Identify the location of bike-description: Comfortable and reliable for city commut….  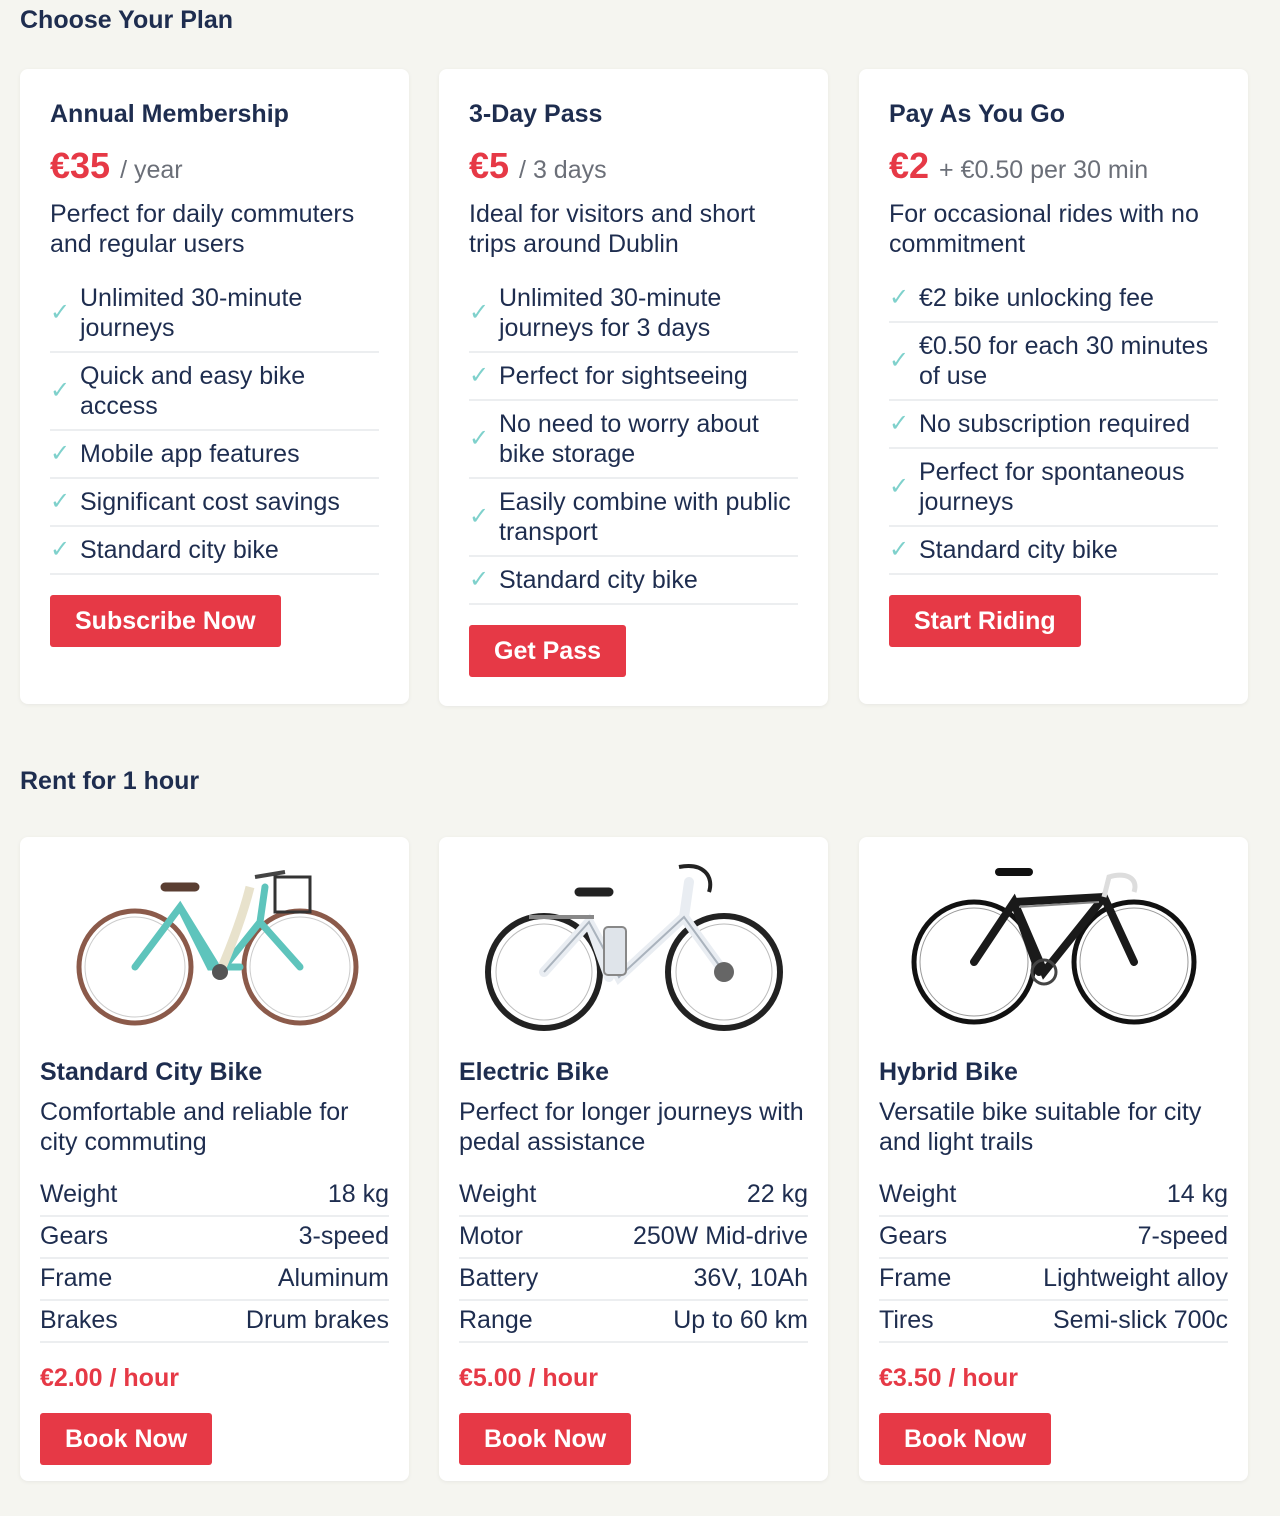
(194, 1127).